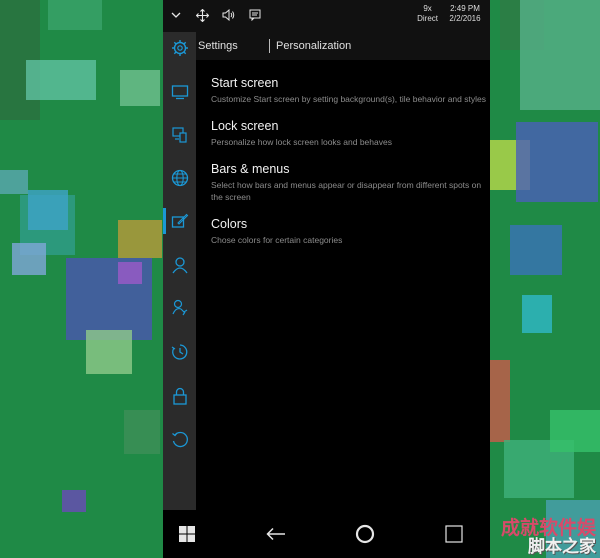  I want to click on signal-indicator: 9x Direct, so click(427, 14).